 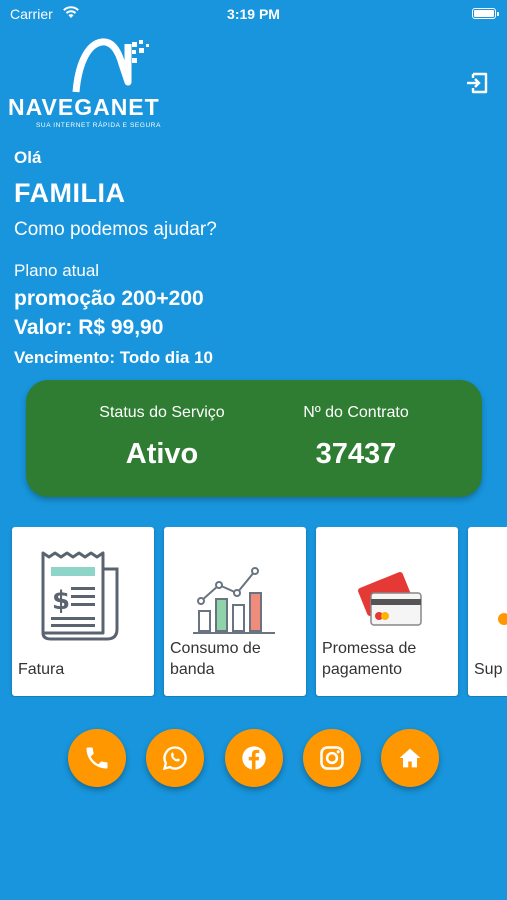 What do you see at coordinates (485, 13) in the screenshot?
I see `battery-icon` at bounding box center [485, 13].